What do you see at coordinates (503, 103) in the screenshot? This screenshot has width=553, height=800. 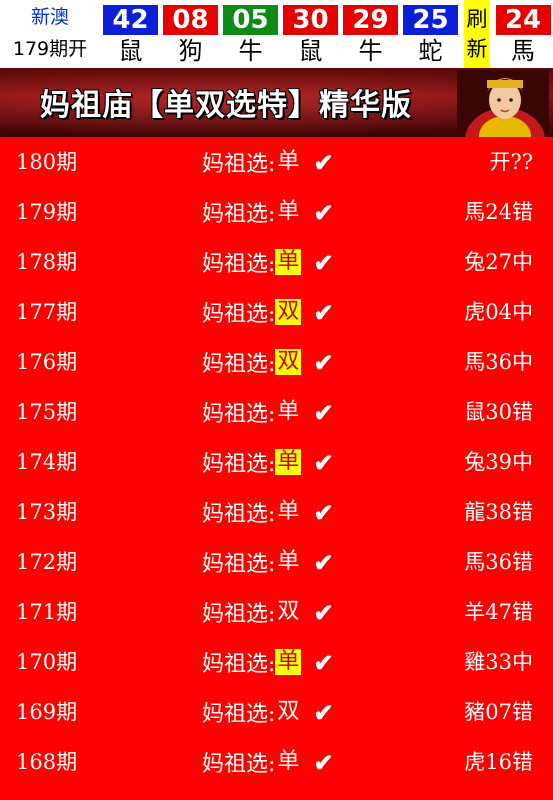 I see `mazu-statue-image` at bounding box center [503, 103].